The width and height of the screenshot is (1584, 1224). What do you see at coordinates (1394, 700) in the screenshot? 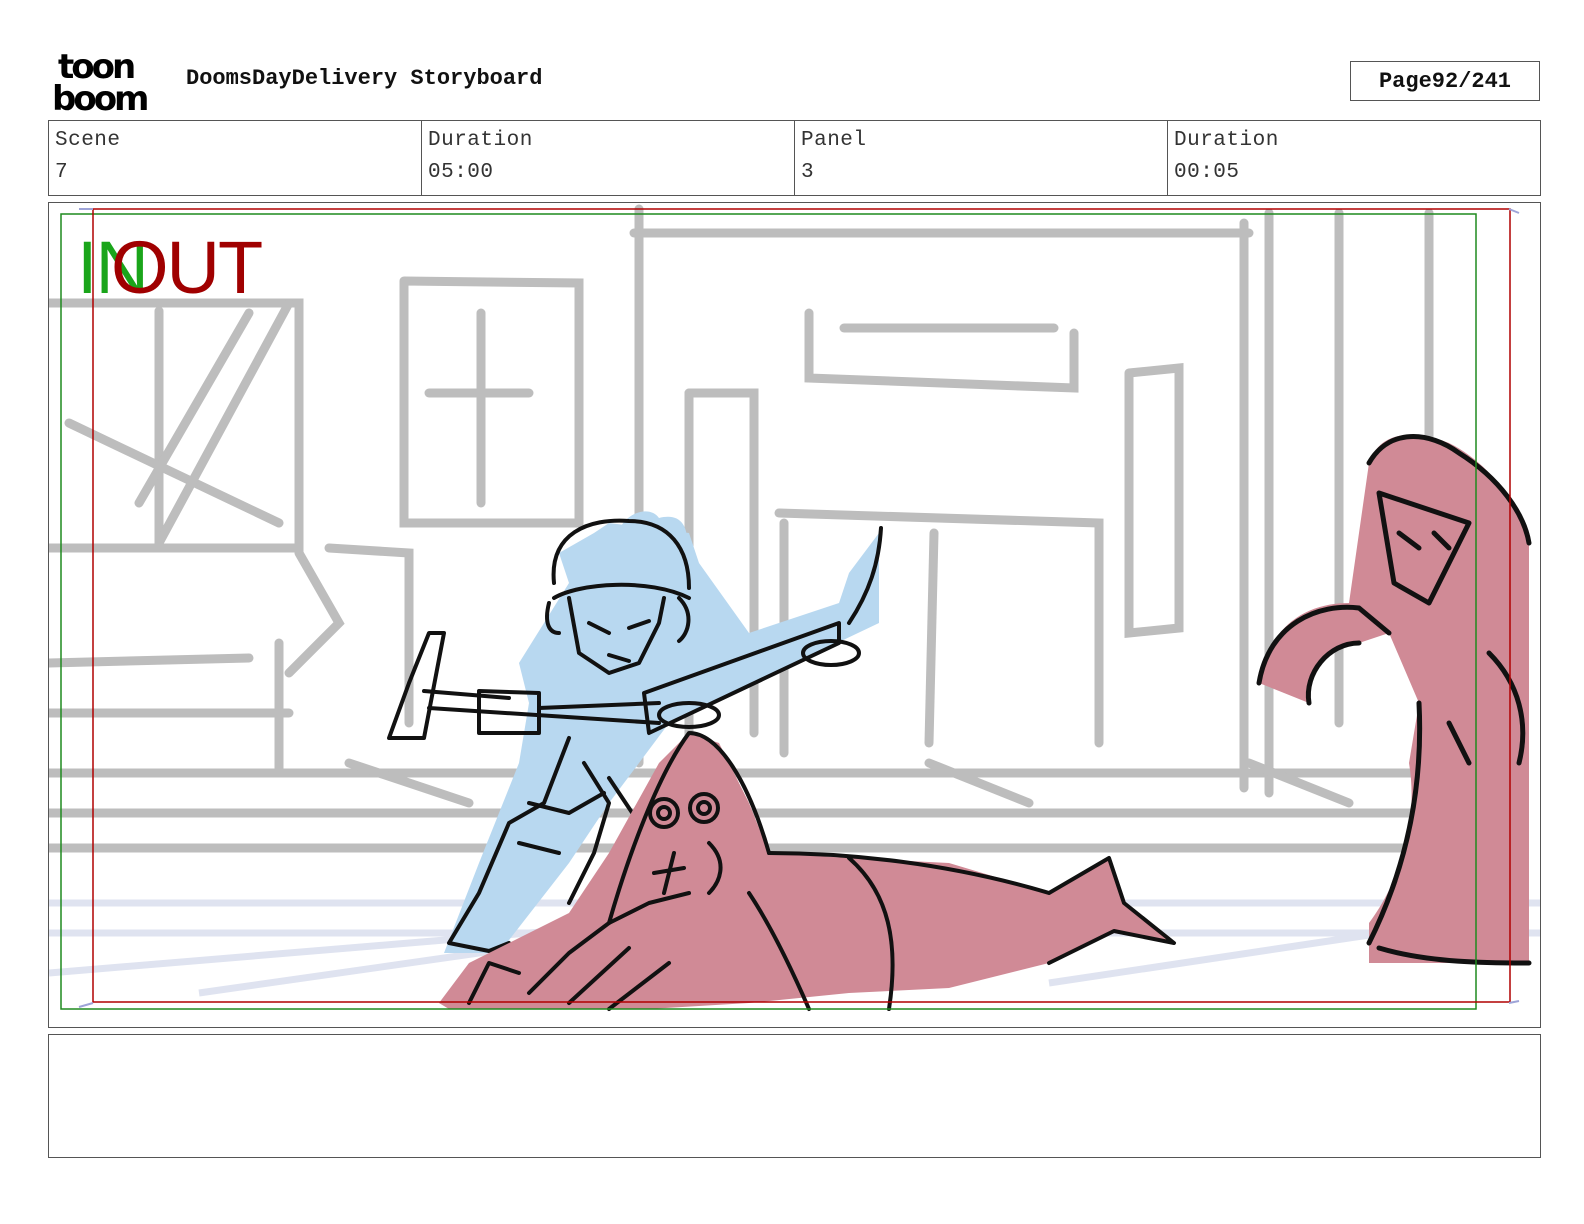
I see `standing-cloaked-figure` at bounding box center [1394, 700].